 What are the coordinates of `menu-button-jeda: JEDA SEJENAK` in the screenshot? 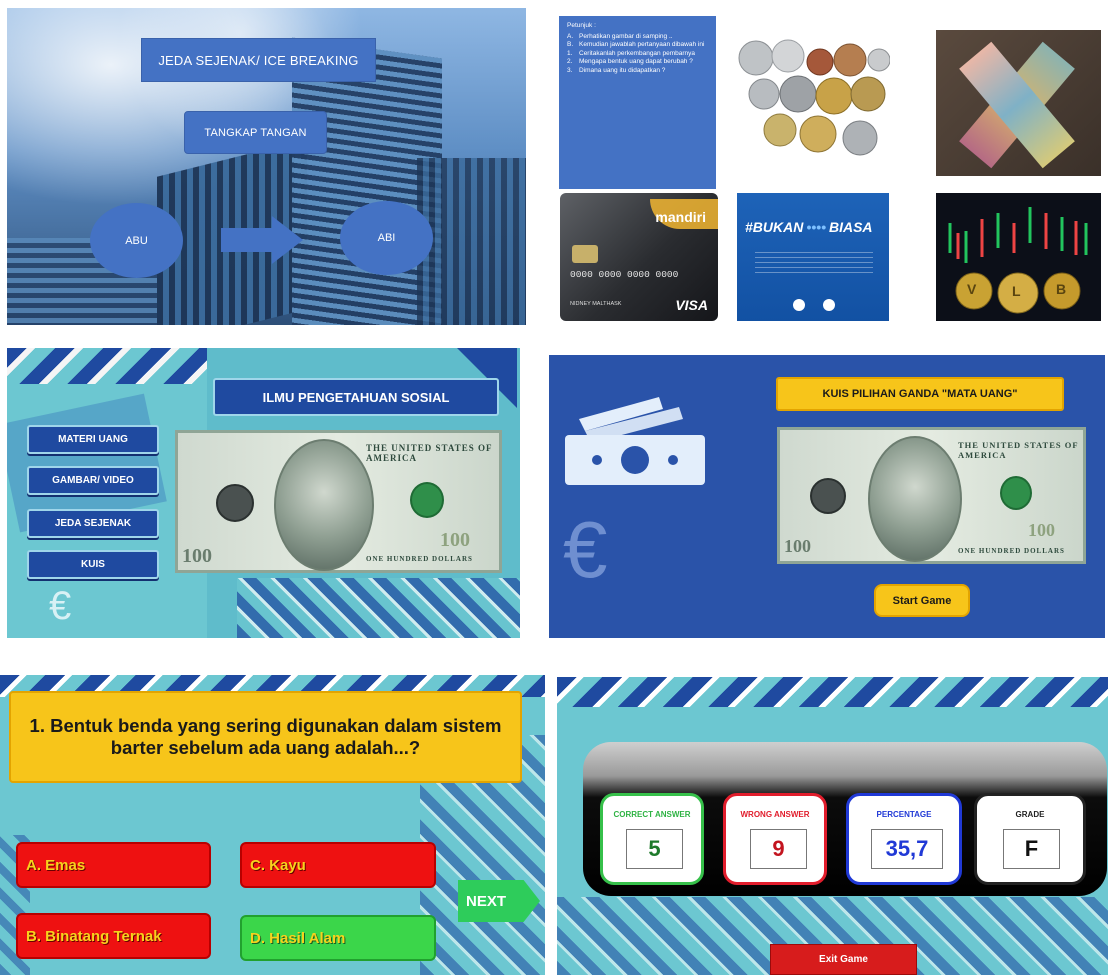 It's located at (93, 523).